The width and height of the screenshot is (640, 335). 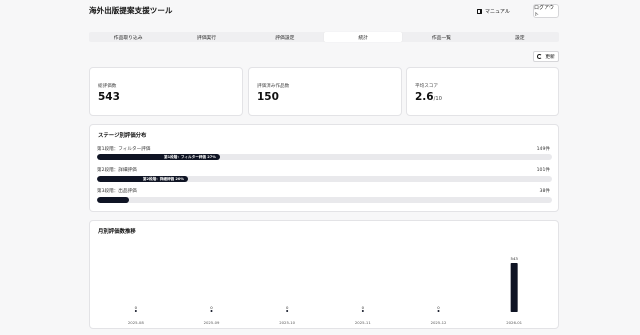 What do you see at coordinates (426, 86) in the screenshot?
I see `stat-label: 平均スコア` at bounding box center [426, 86].